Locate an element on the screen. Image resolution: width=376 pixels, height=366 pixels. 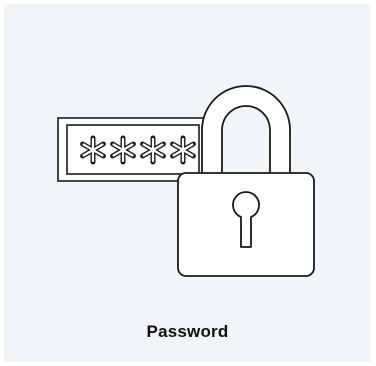
password-field-icon is located at coordinates (133, 149).